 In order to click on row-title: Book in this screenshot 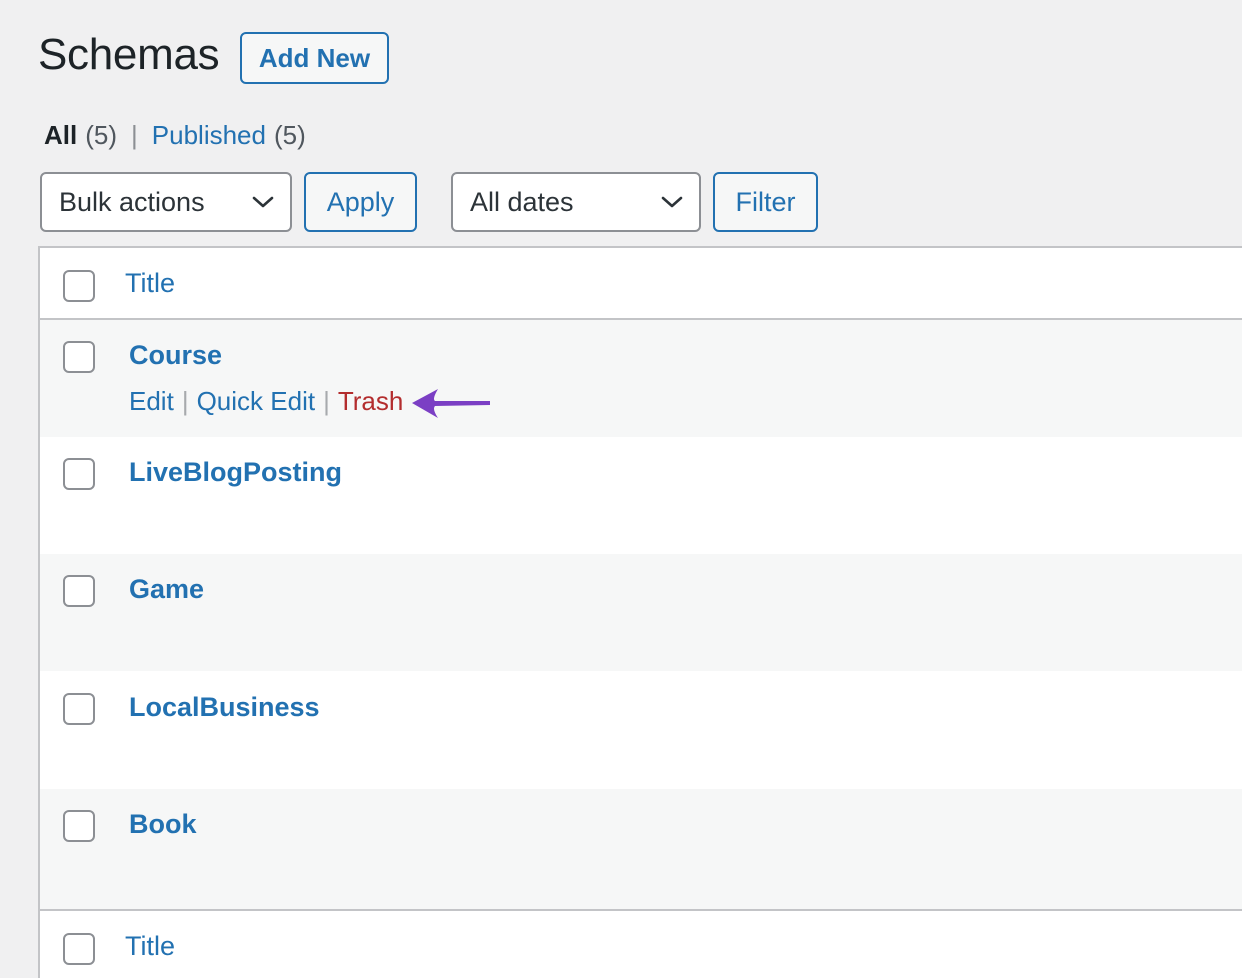, I will do `click(163, 824)`.